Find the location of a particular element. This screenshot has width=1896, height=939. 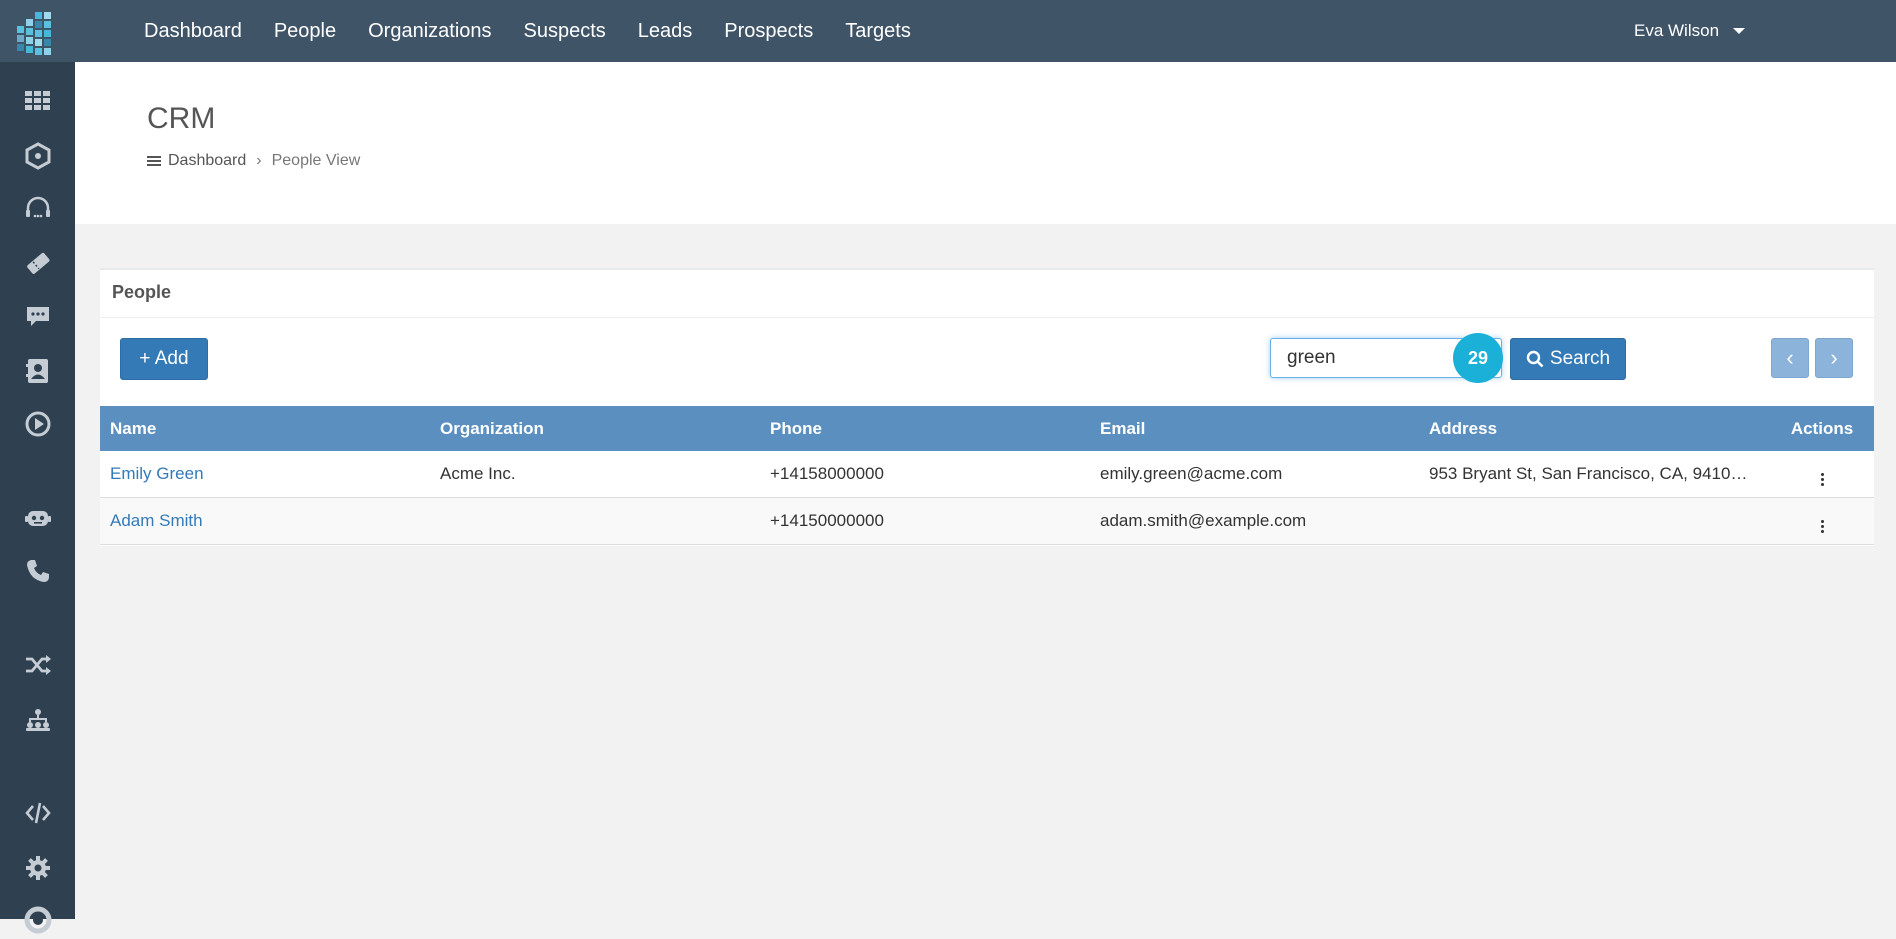

user-menu: Eva Wilson is located at coordinates (1690, 31).